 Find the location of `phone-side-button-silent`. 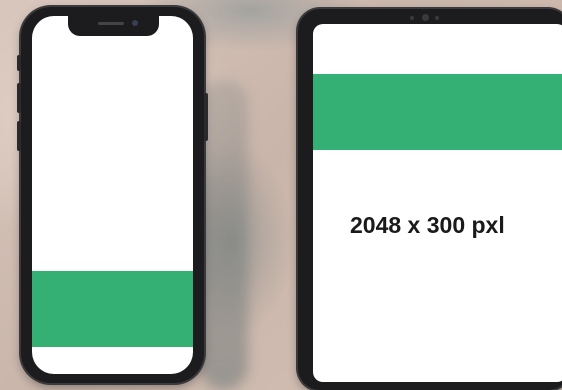

phone-side-button-silent is located at coordinates (19, 63).